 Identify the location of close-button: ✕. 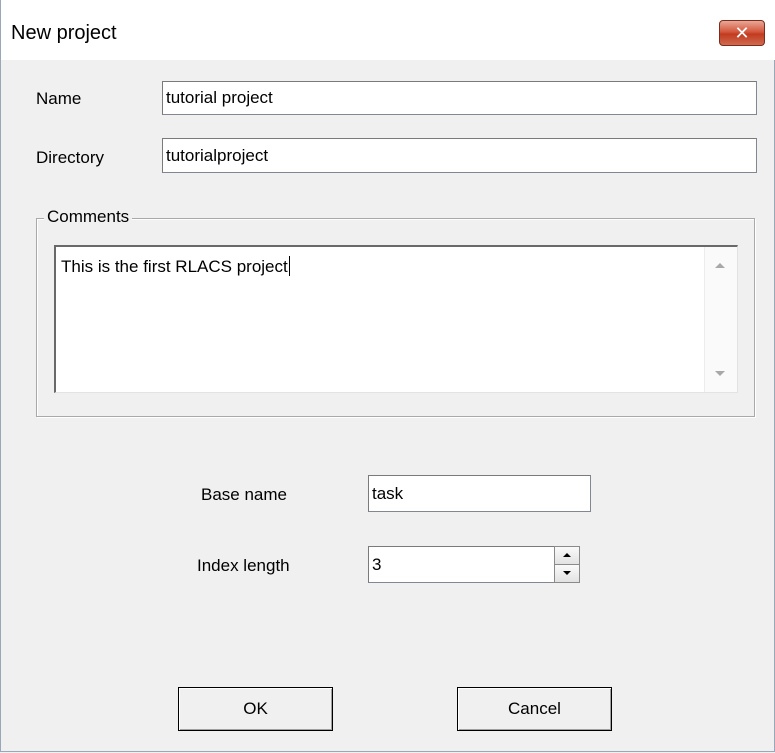
(742, 33).